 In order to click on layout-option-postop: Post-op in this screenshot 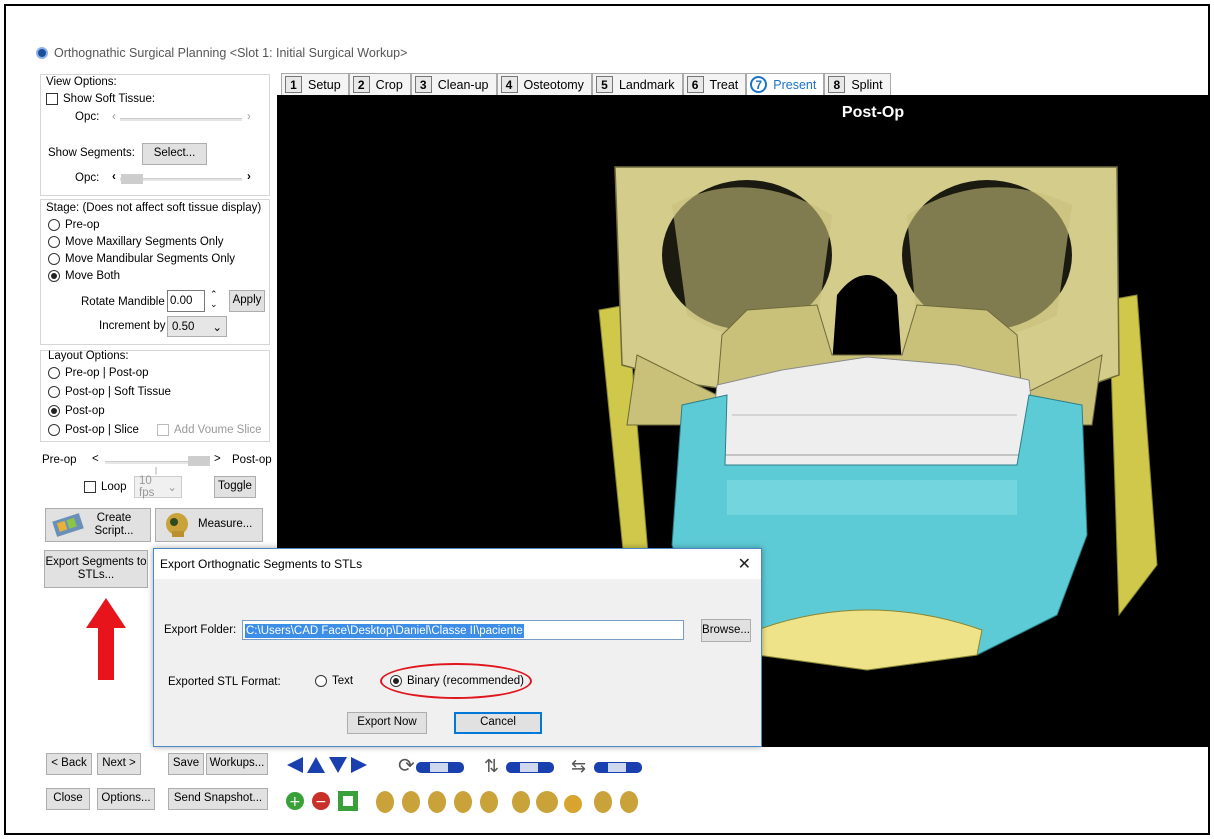, I will do `click(76, 411)`.